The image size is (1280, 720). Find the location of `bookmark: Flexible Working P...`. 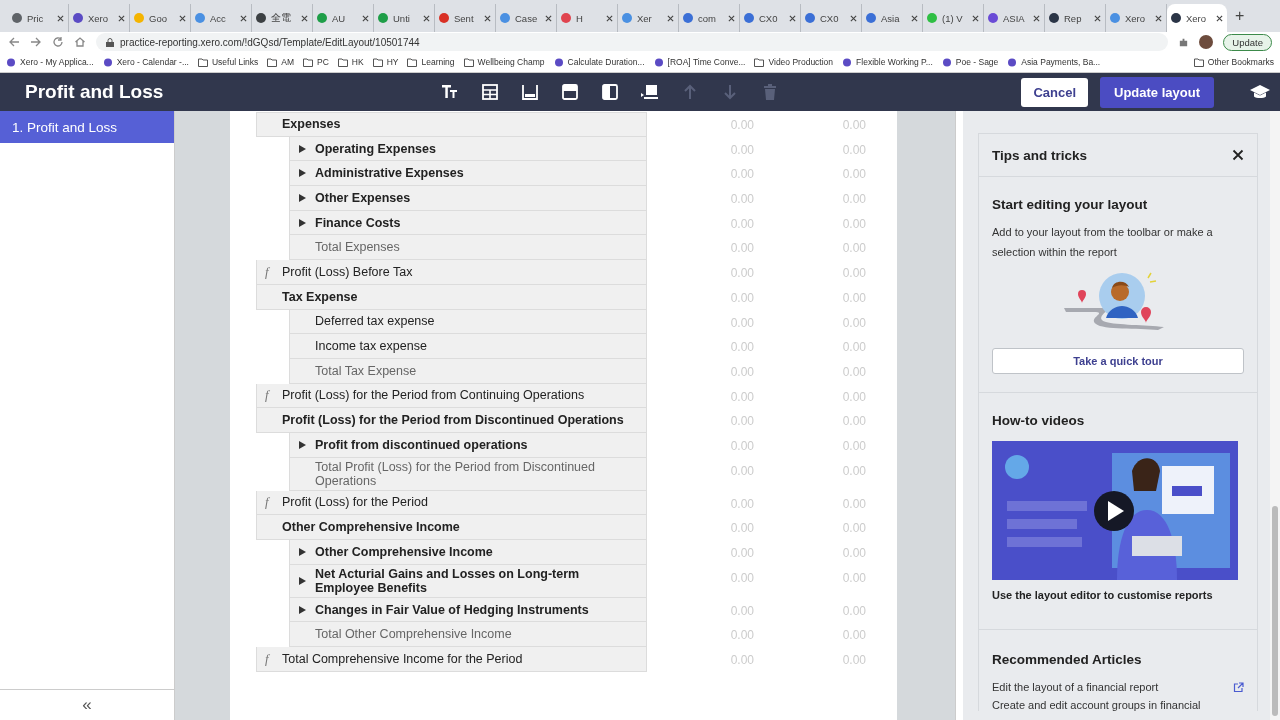

bookmark: Flexible Working P... is located at coordinates (887, 62).